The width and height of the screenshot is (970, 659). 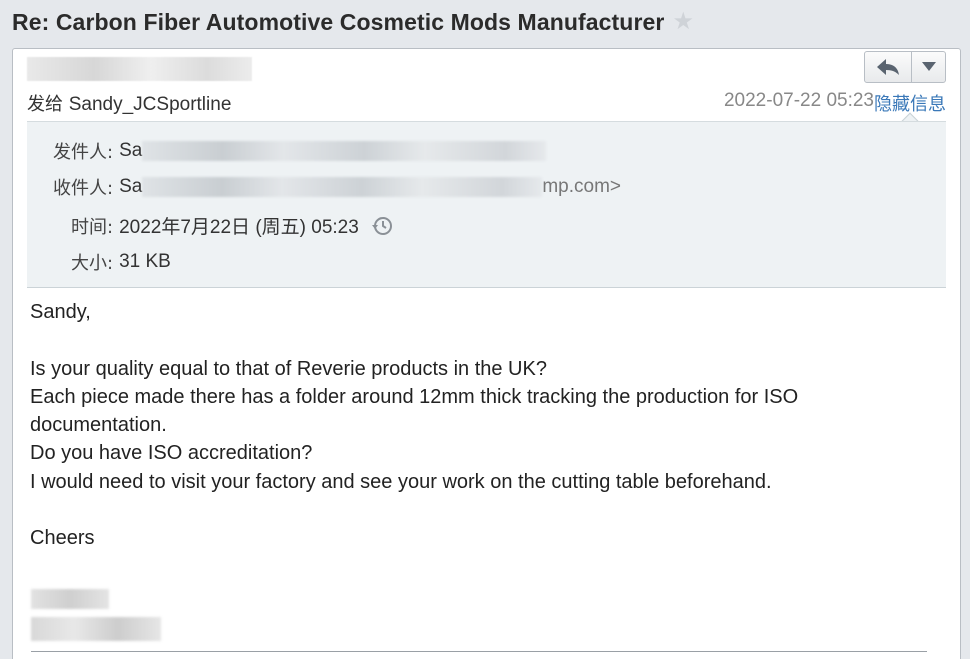 I want to click on from-value: Sa, so click(x=131, y=150).